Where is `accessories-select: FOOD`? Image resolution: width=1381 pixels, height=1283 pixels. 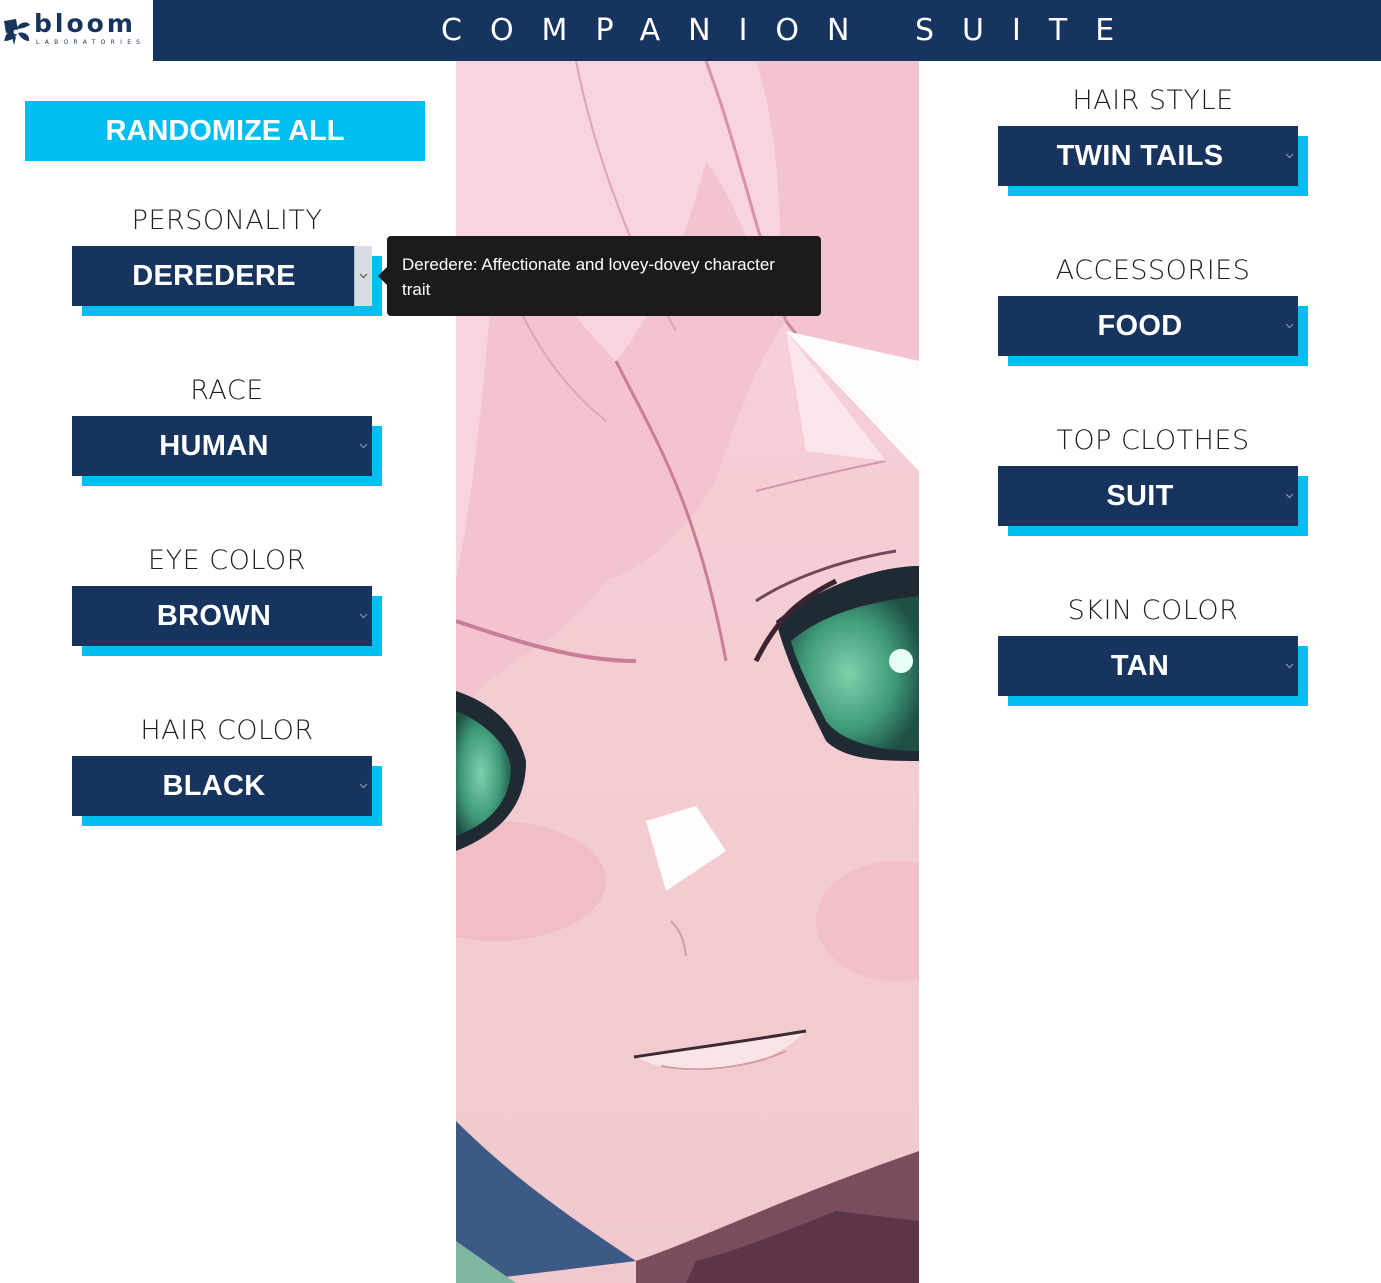 accessories-select: FOOD is located at coordinates (1148, 326).